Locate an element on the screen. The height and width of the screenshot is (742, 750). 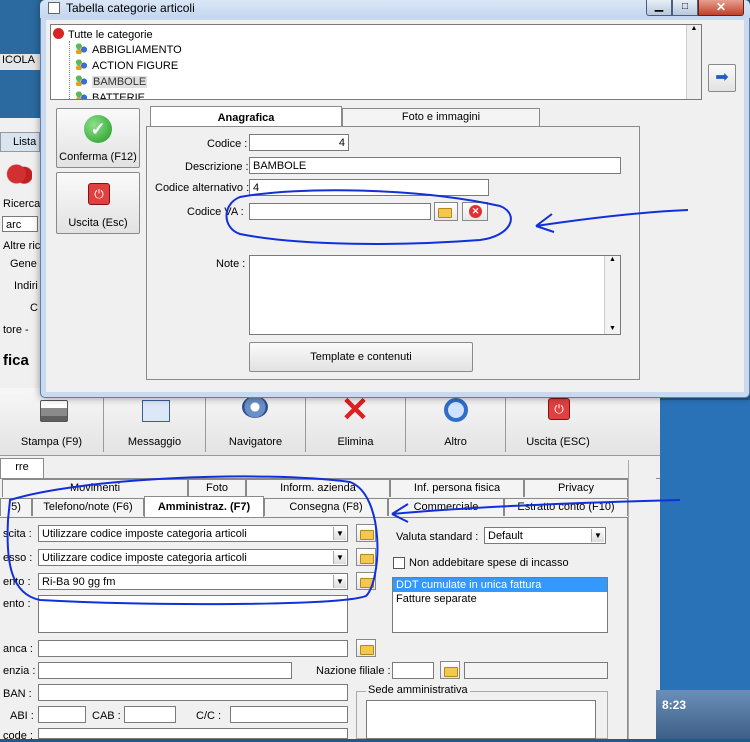
annotation-circle-va is located at coordinates (368, 217).